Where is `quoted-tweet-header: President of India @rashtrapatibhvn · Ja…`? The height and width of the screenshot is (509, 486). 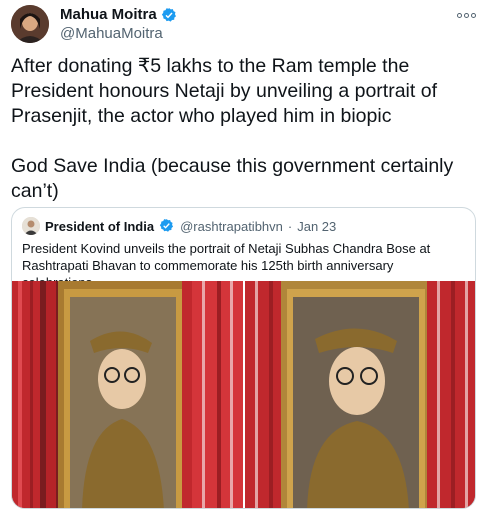
quoted-tweet-header: President of India @rashtrapatibhvn · Ja… is located at coordinates (179, 226).